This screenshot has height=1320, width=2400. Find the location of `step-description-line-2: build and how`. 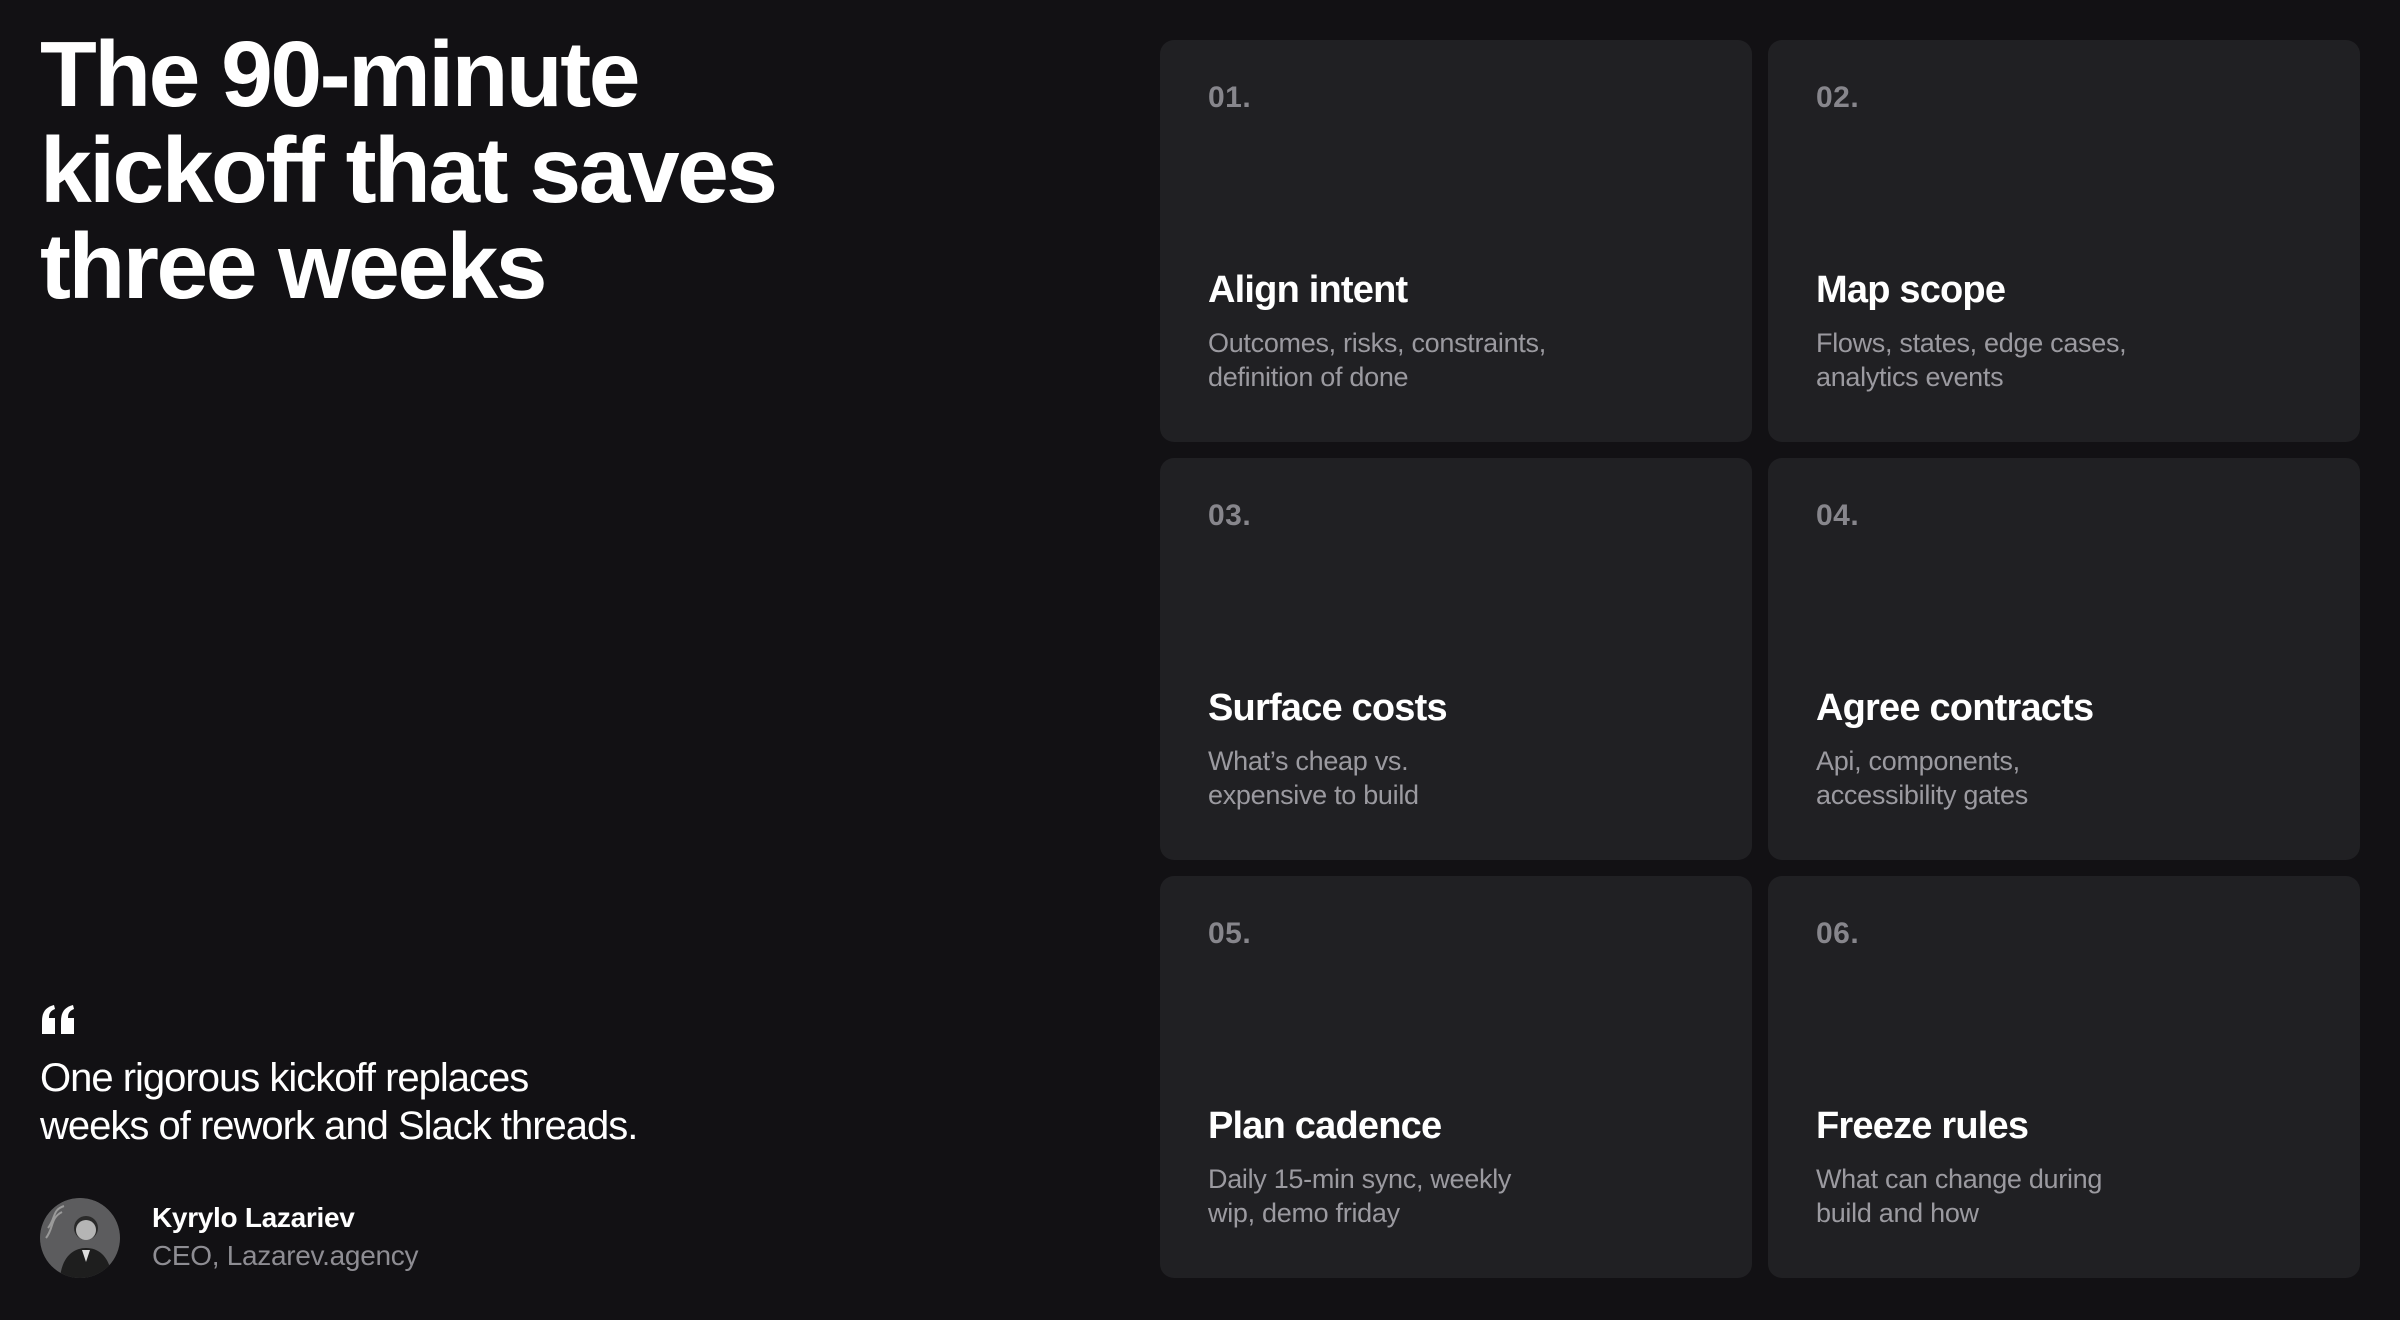

step-description-line-2: build and how is located at coordinates (1897, 1213).